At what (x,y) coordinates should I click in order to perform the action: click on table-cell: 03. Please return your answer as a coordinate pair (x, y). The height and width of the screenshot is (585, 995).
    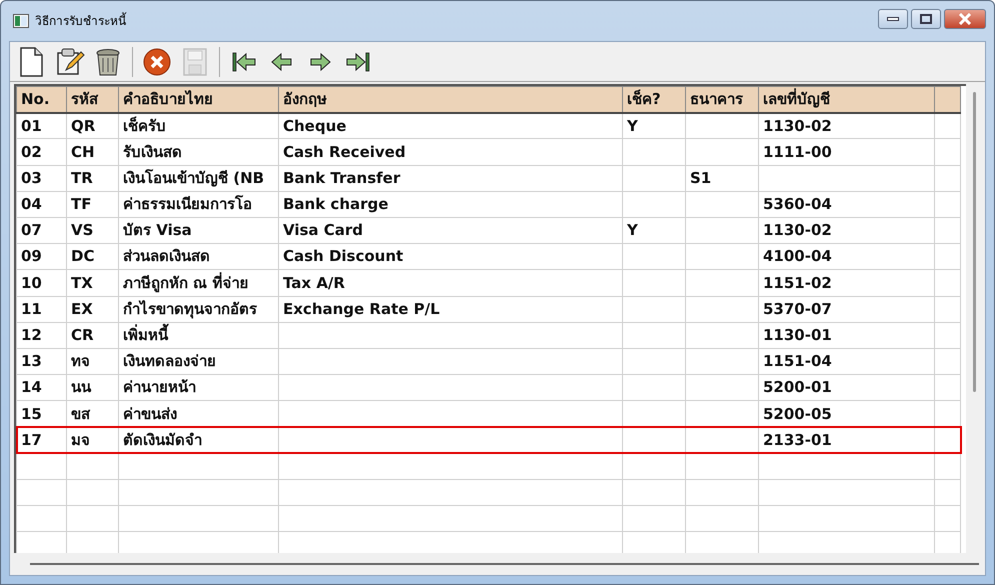
    Looking at the image, I should click on (41, 178).